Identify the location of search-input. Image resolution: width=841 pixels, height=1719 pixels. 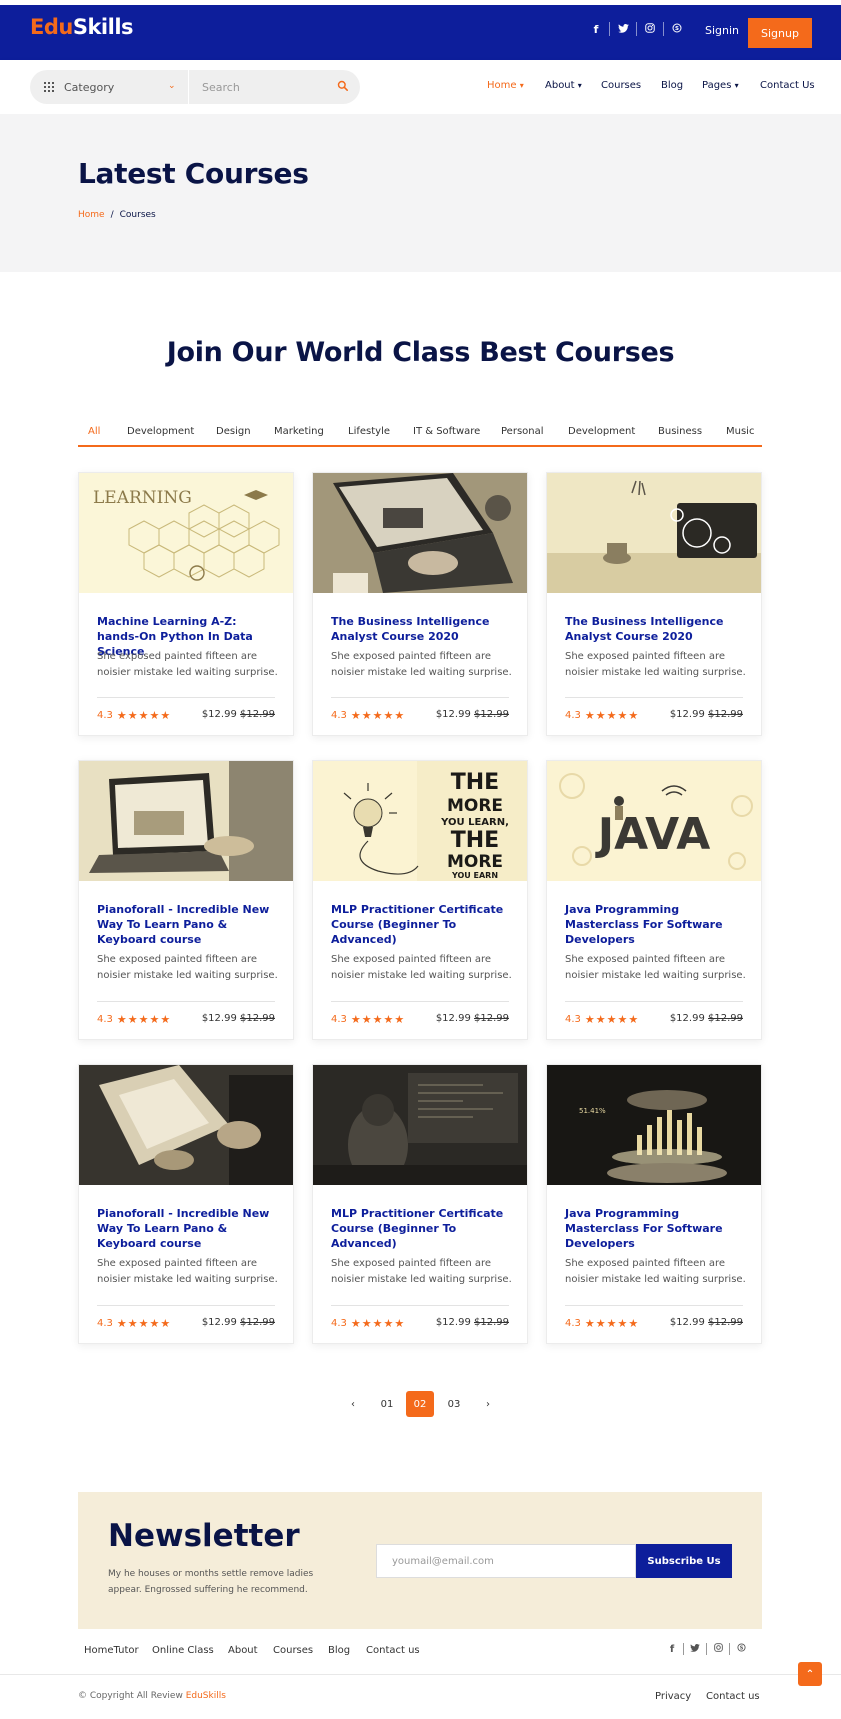
(267, 87).